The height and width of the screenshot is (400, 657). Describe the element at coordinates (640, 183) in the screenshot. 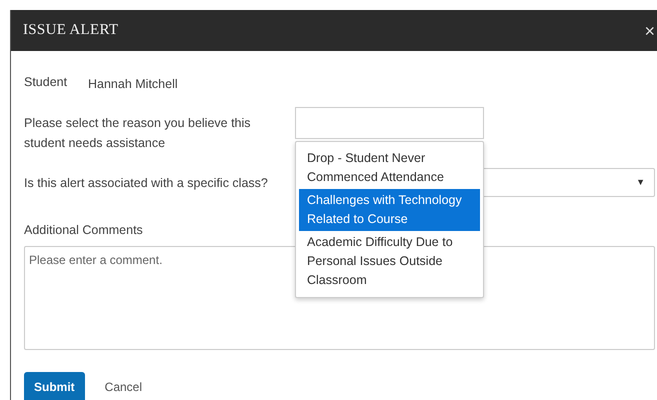

I see `caret-icon: ▼` at that location.